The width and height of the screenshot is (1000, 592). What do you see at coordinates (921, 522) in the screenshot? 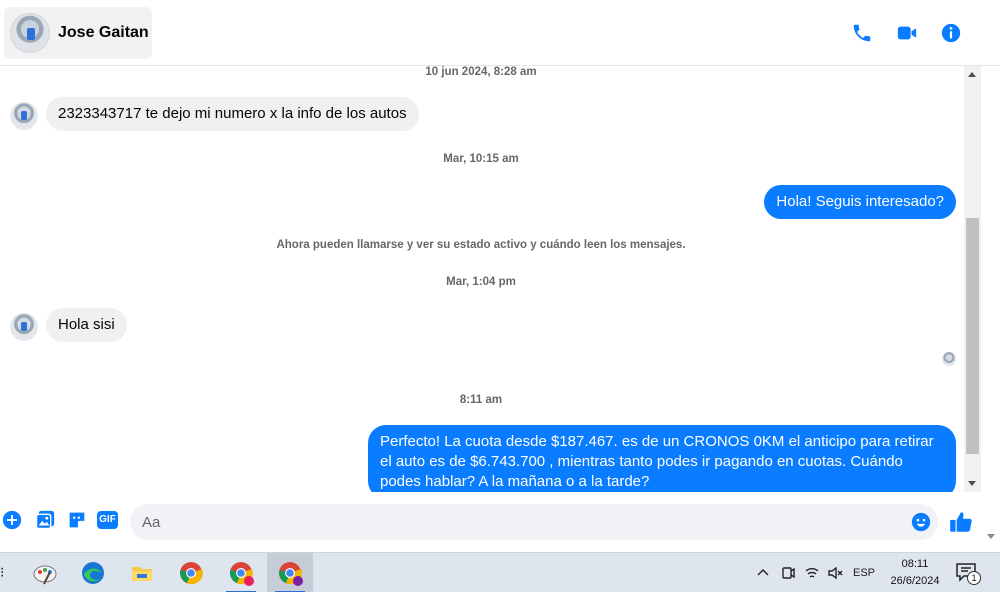
I see `emoji-icon` at bounding box center [921, 522].